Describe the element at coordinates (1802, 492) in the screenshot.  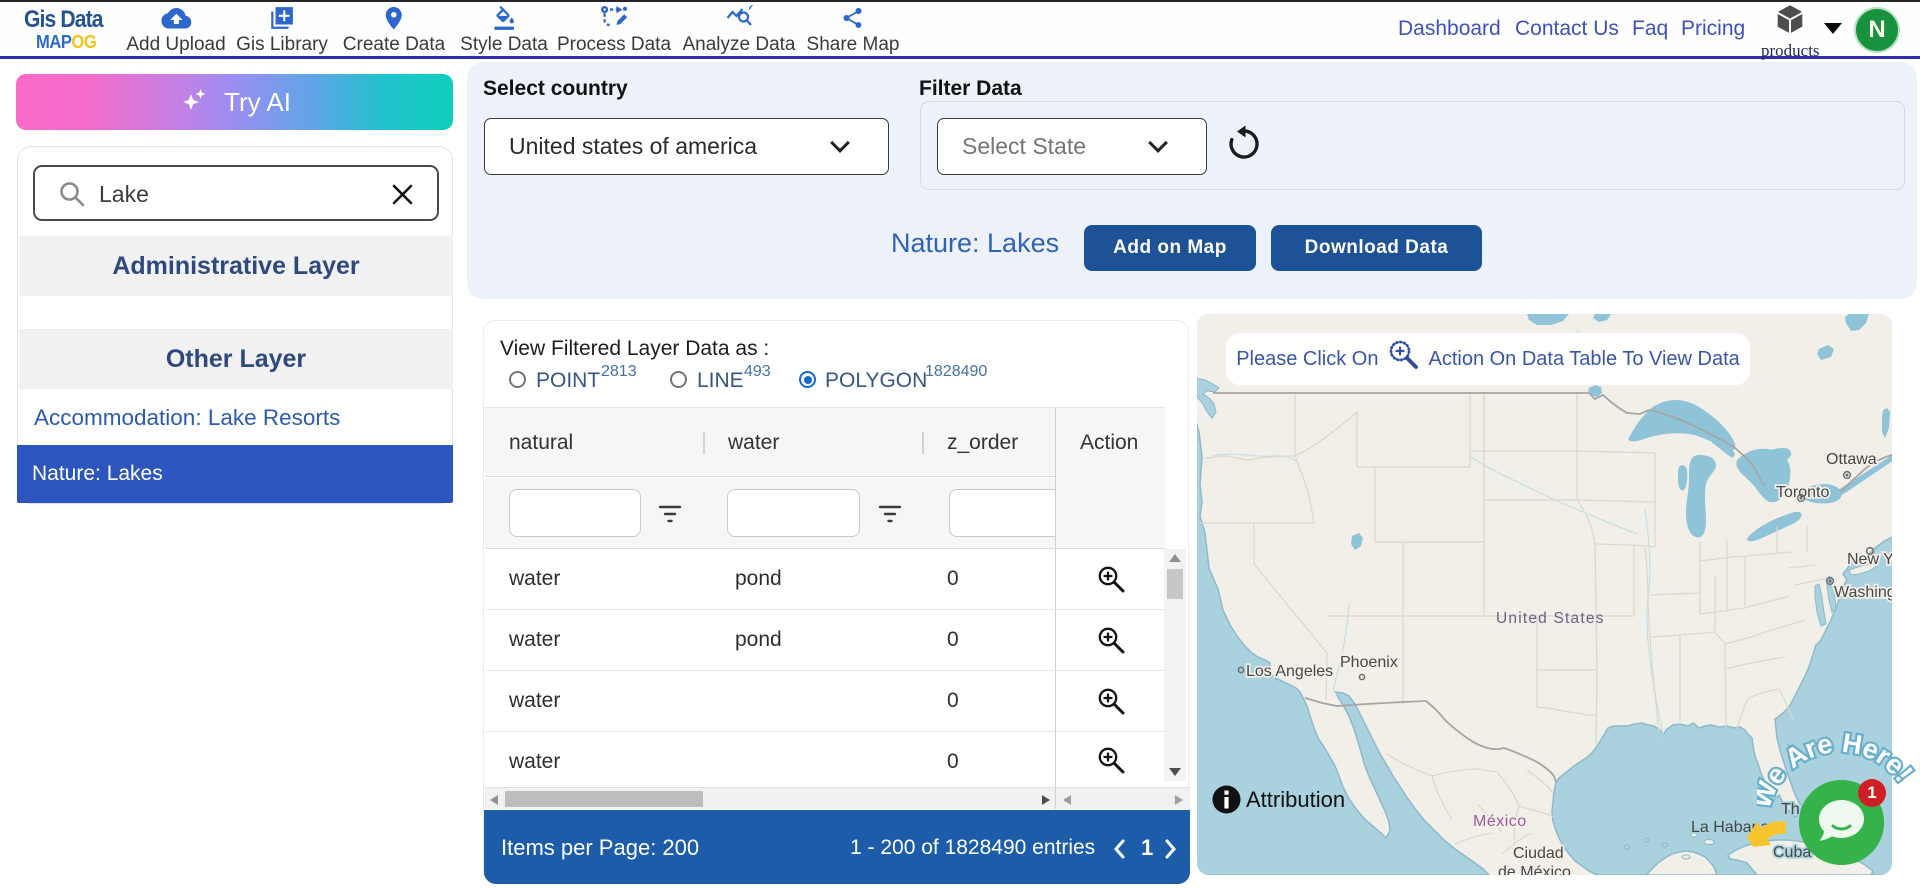
I see `svg-text: Toronto` at that location.